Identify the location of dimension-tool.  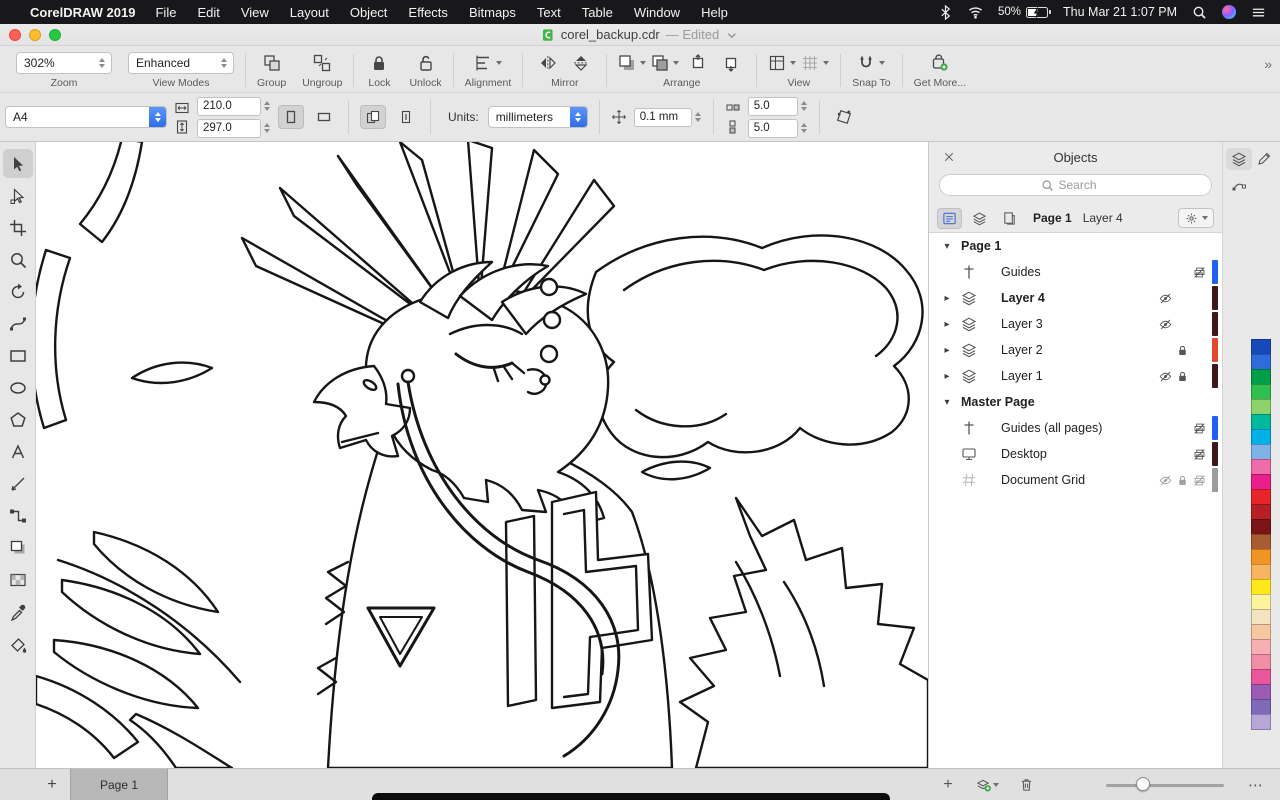
(18, 483).